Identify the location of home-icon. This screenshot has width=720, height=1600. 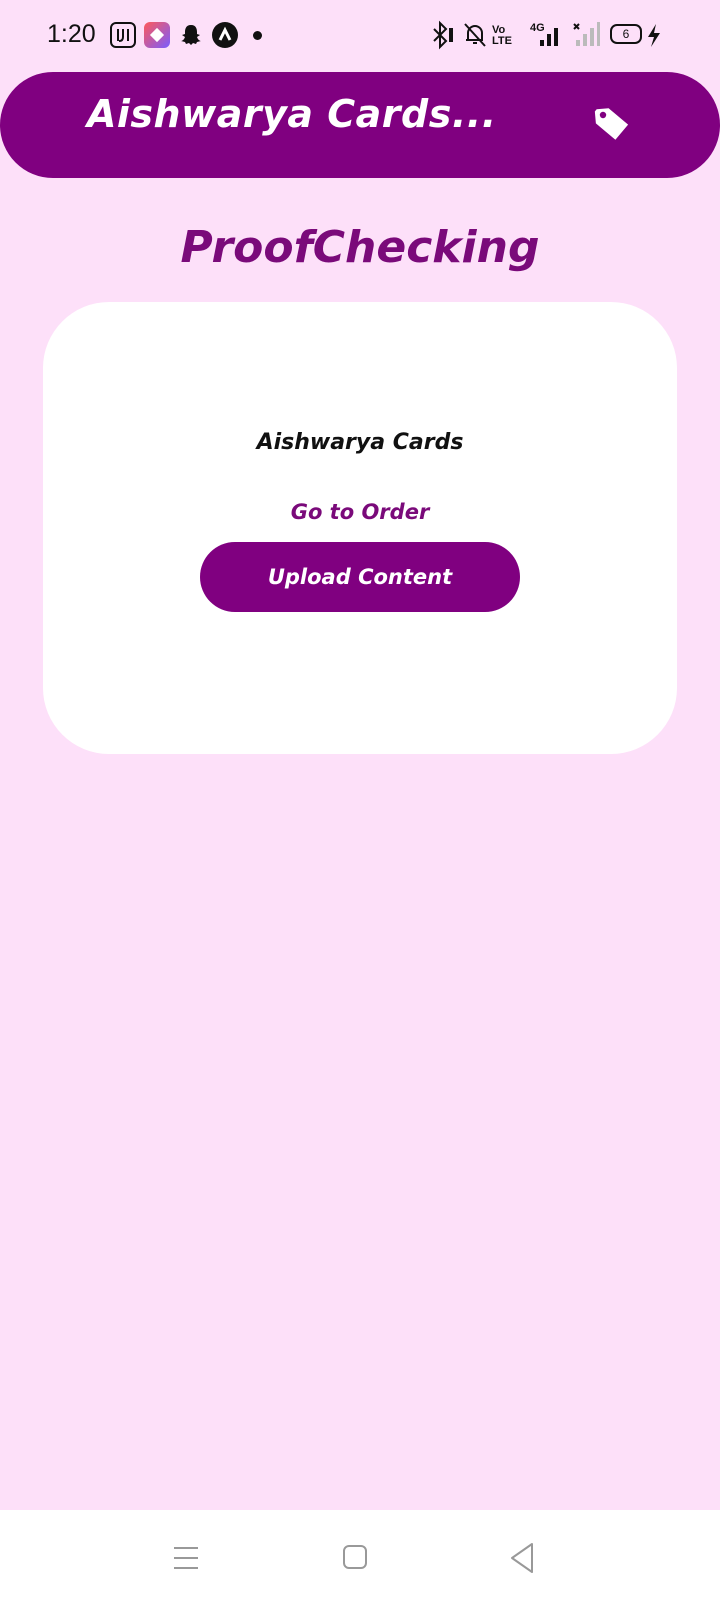
(358, 1558).